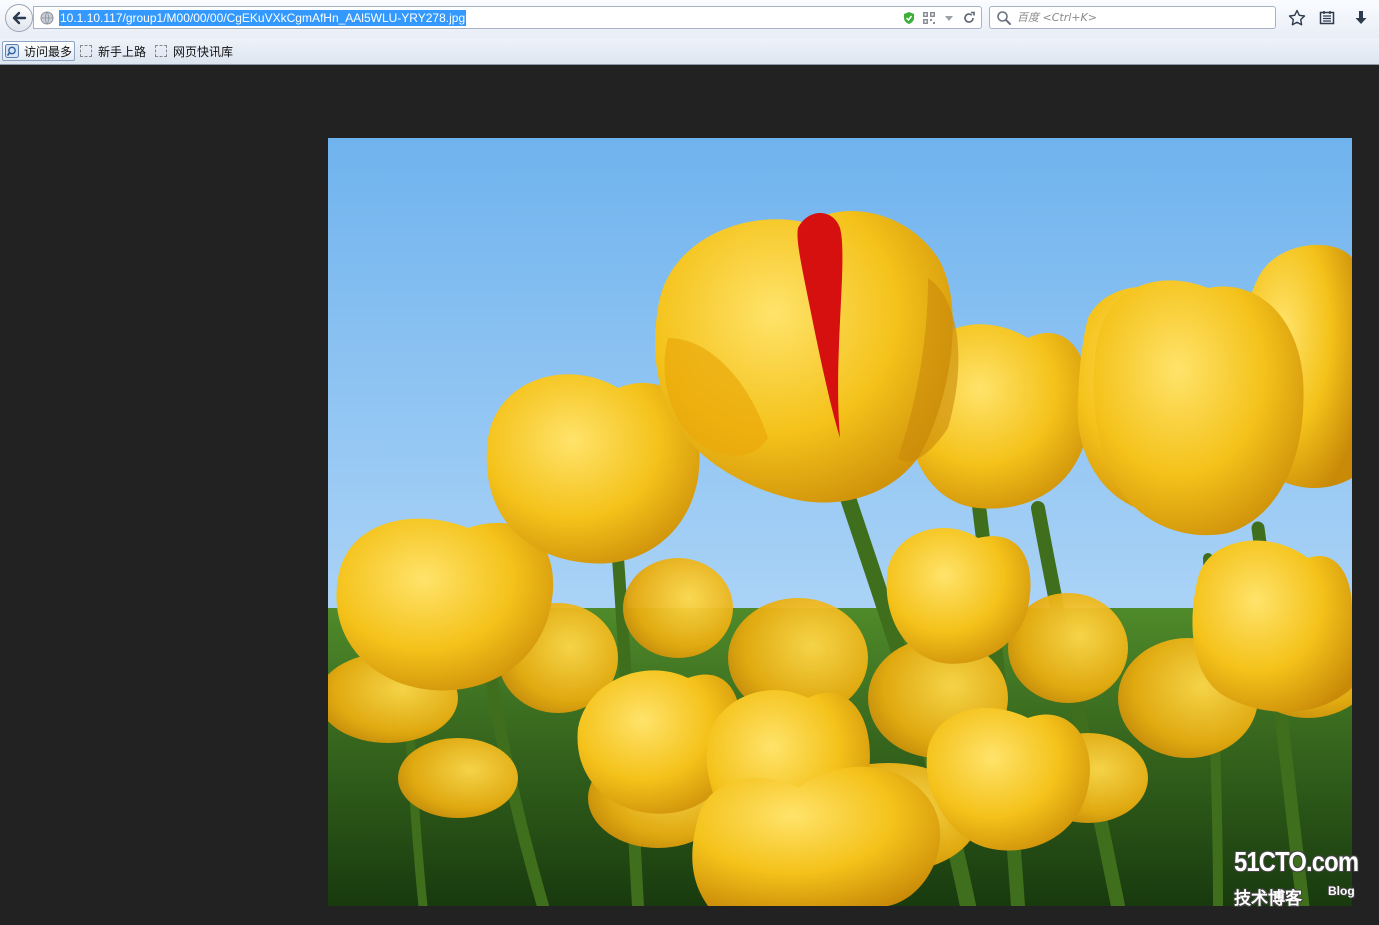 The height and width of the screenshot is (925, 1379). What do you see at coordinates (1341, 891) in the screenshot?
I see `watermark-blog: Blog` at bounding box center [1341, 891].